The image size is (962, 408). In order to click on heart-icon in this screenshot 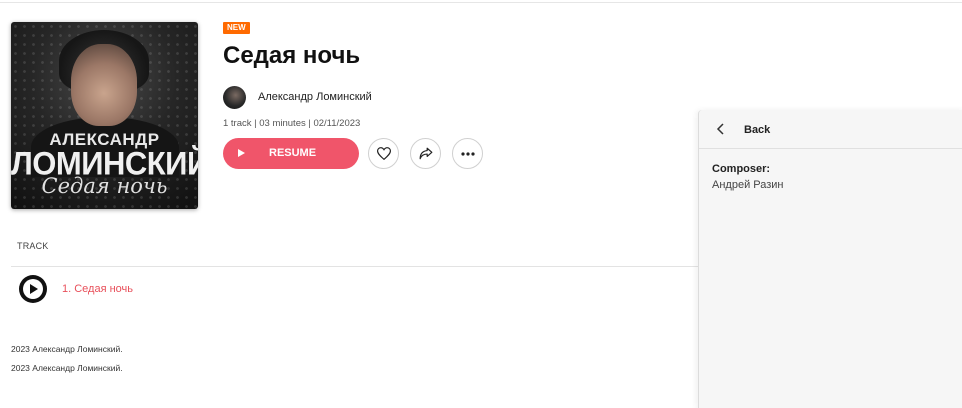, I will do `click(383, 153)`.